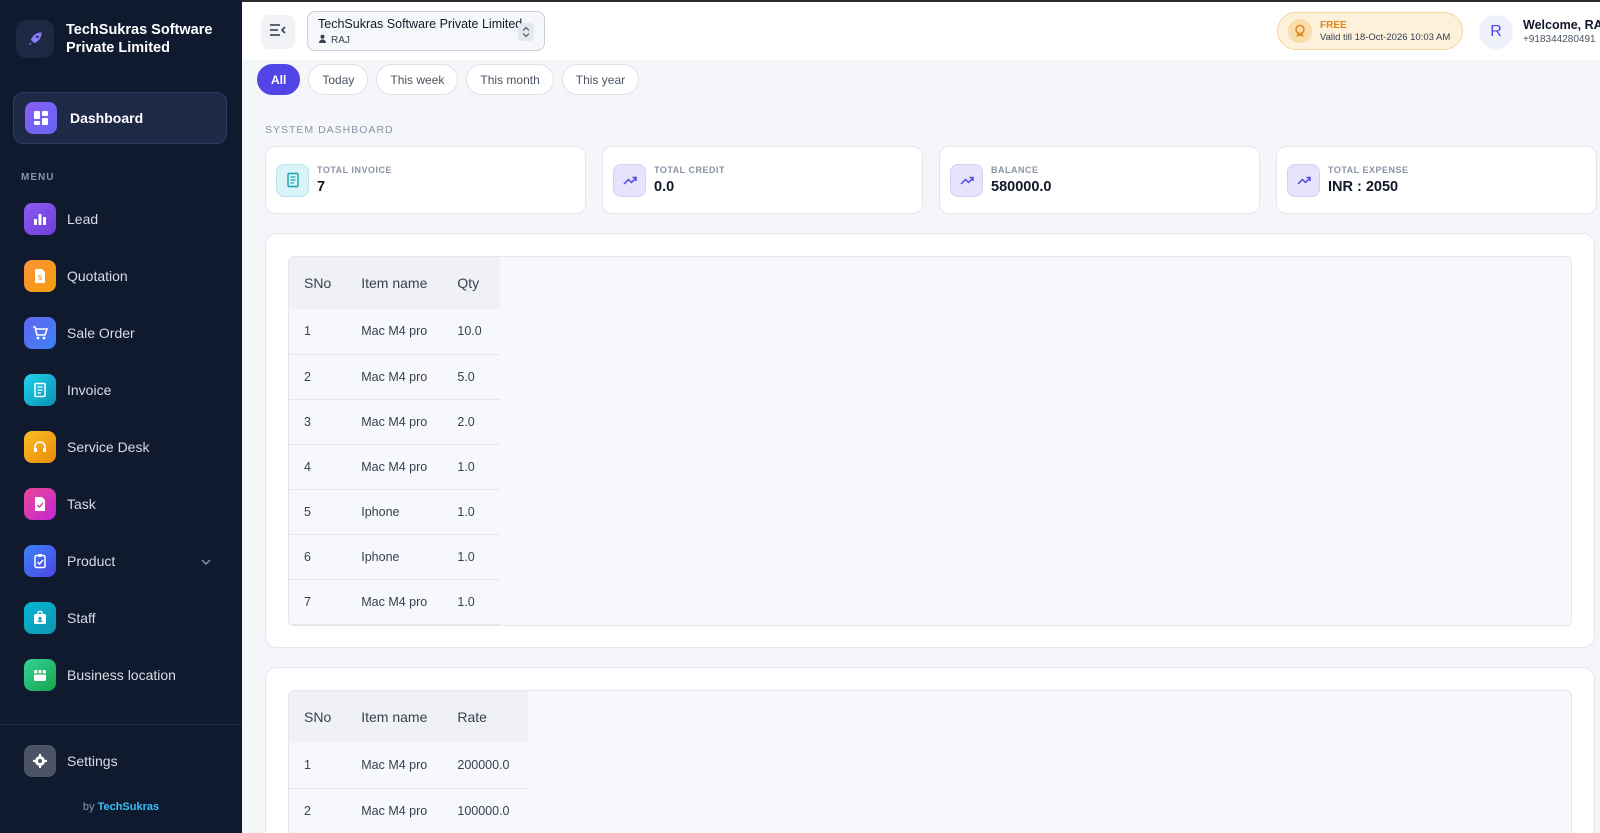 This screenshot has width=1600, height=833. Describe the element at coordinates (420, 24) in the screenshot. I see `company-select-name: TechSukras Software Private Limited` at that location.